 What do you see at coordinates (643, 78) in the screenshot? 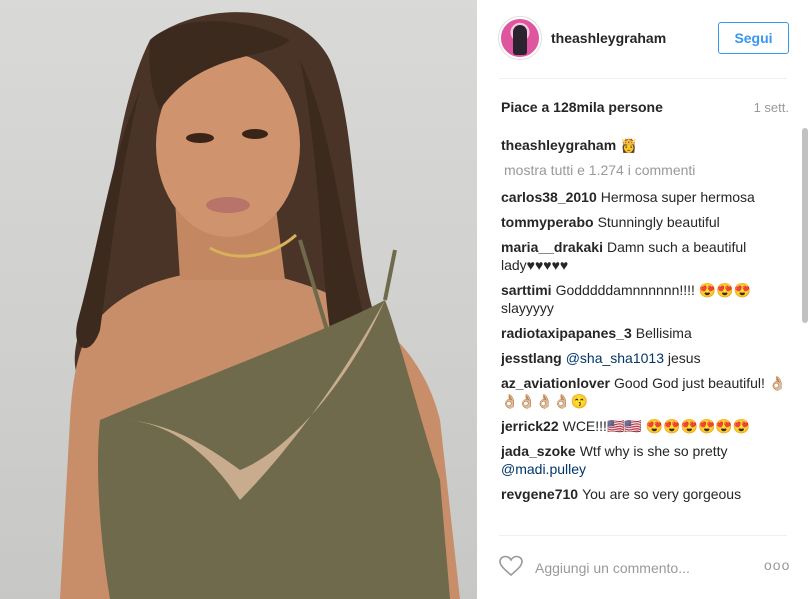
I see `header-divider` at bounding box center [643, 78].